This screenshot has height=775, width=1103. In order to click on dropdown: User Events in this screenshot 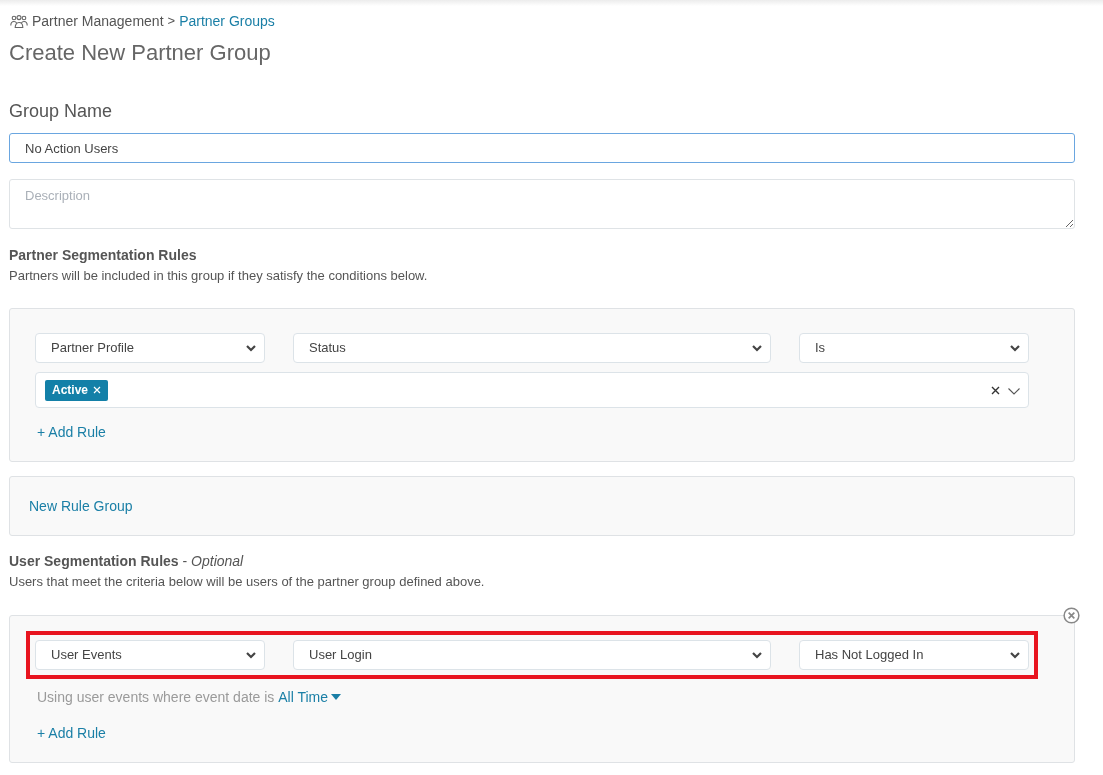, I will do `click(150, 655)`.